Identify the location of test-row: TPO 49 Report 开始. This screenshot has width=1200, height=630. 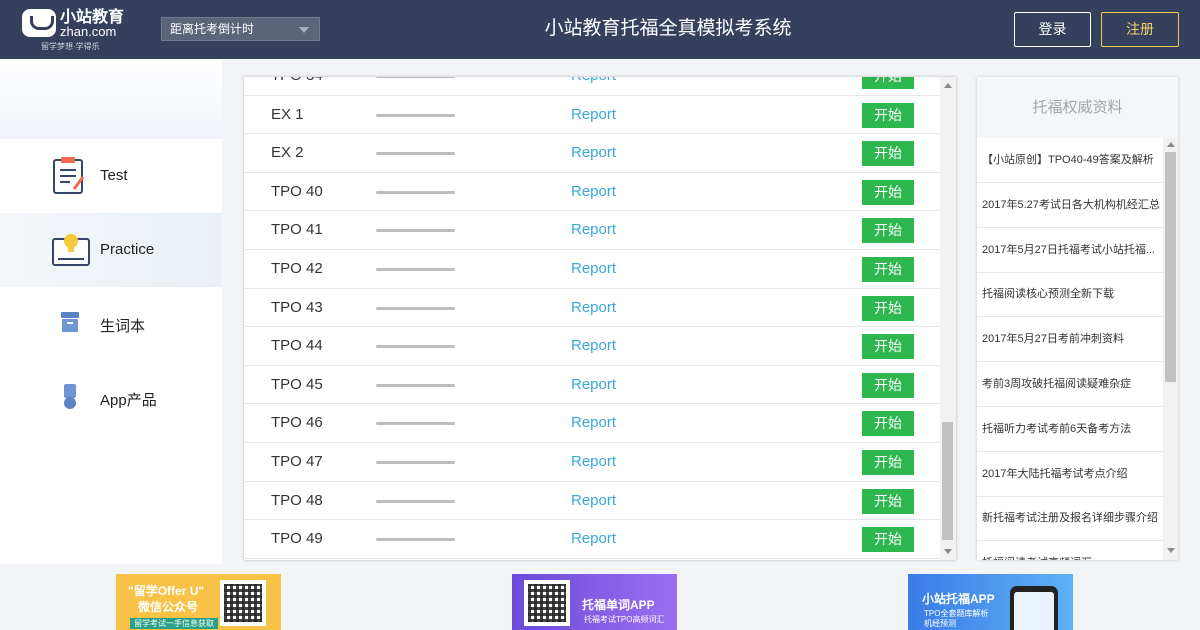
(592, 539).